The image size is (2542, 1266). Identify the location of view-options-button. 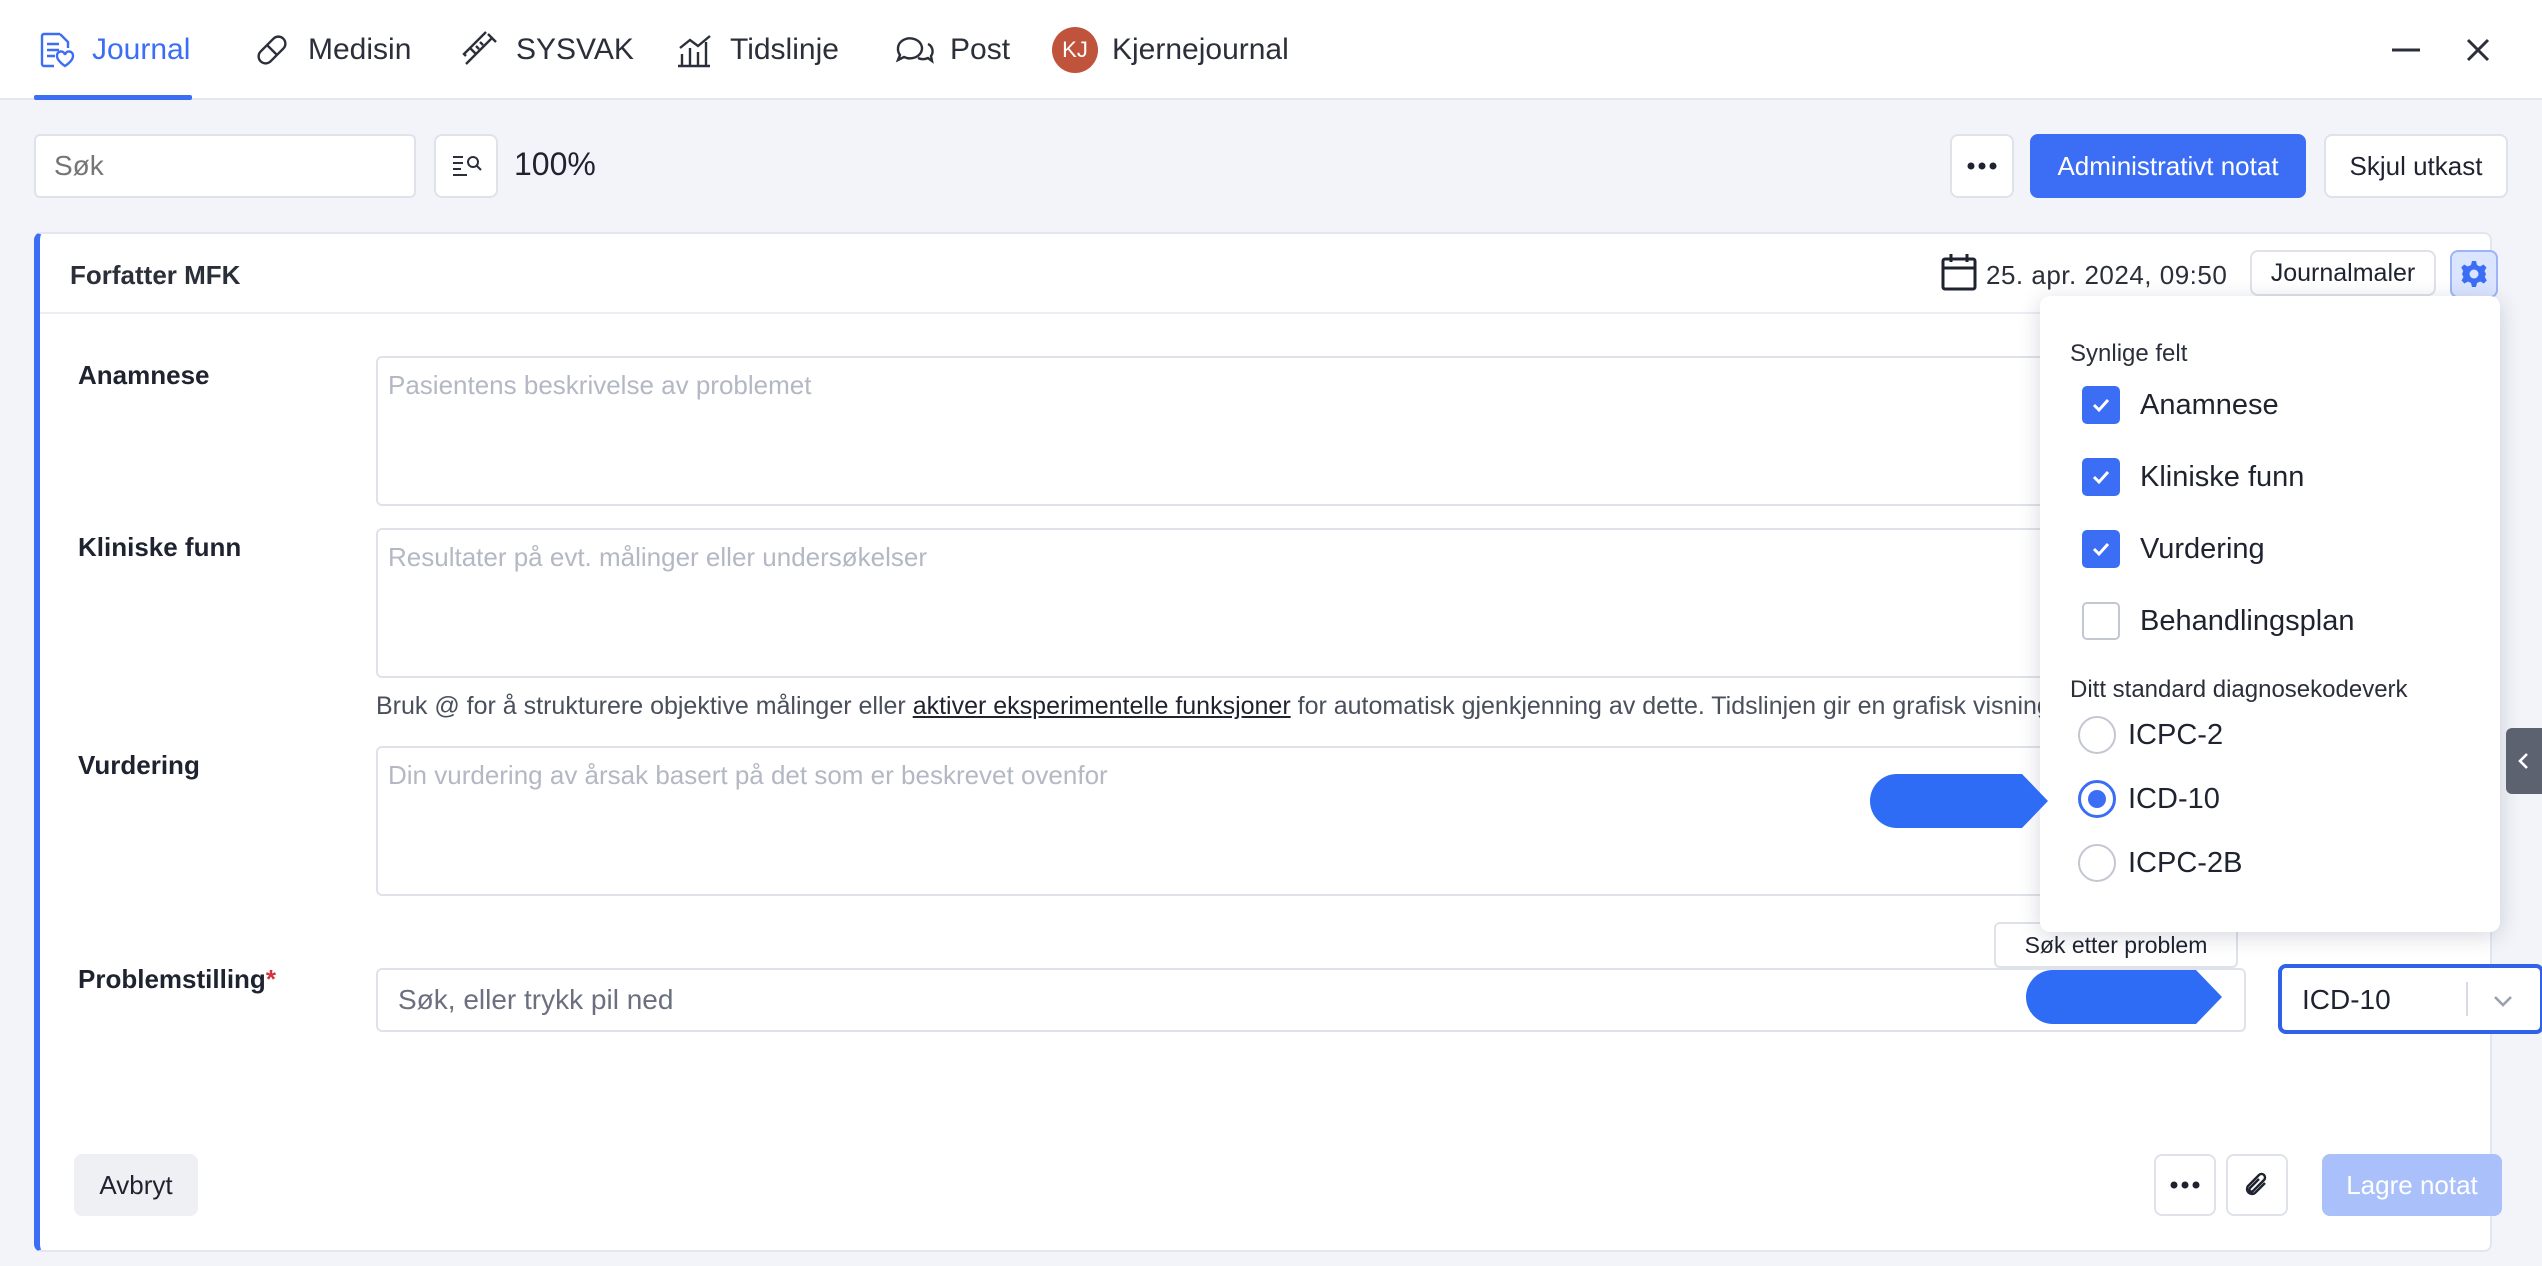
(466, 166).